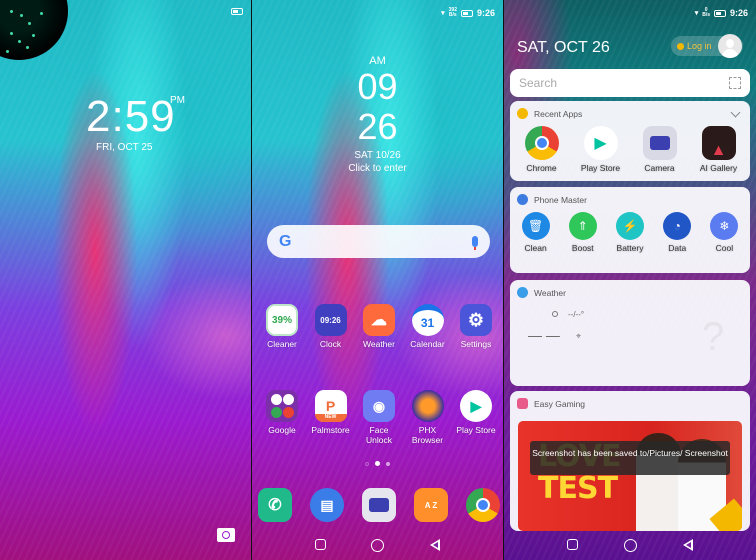 This screenshot has height=560, width=756. Describe the element at coordinates (522, 403) in the screenshot. I see `gamepad-icon` at that location.